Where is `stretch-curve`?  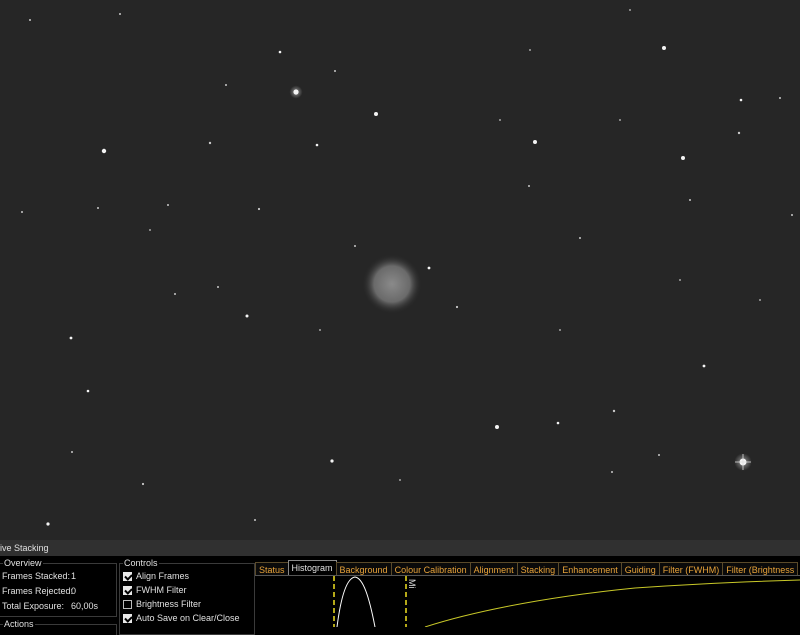 stretch-curve is located at coordinates (612, 603).